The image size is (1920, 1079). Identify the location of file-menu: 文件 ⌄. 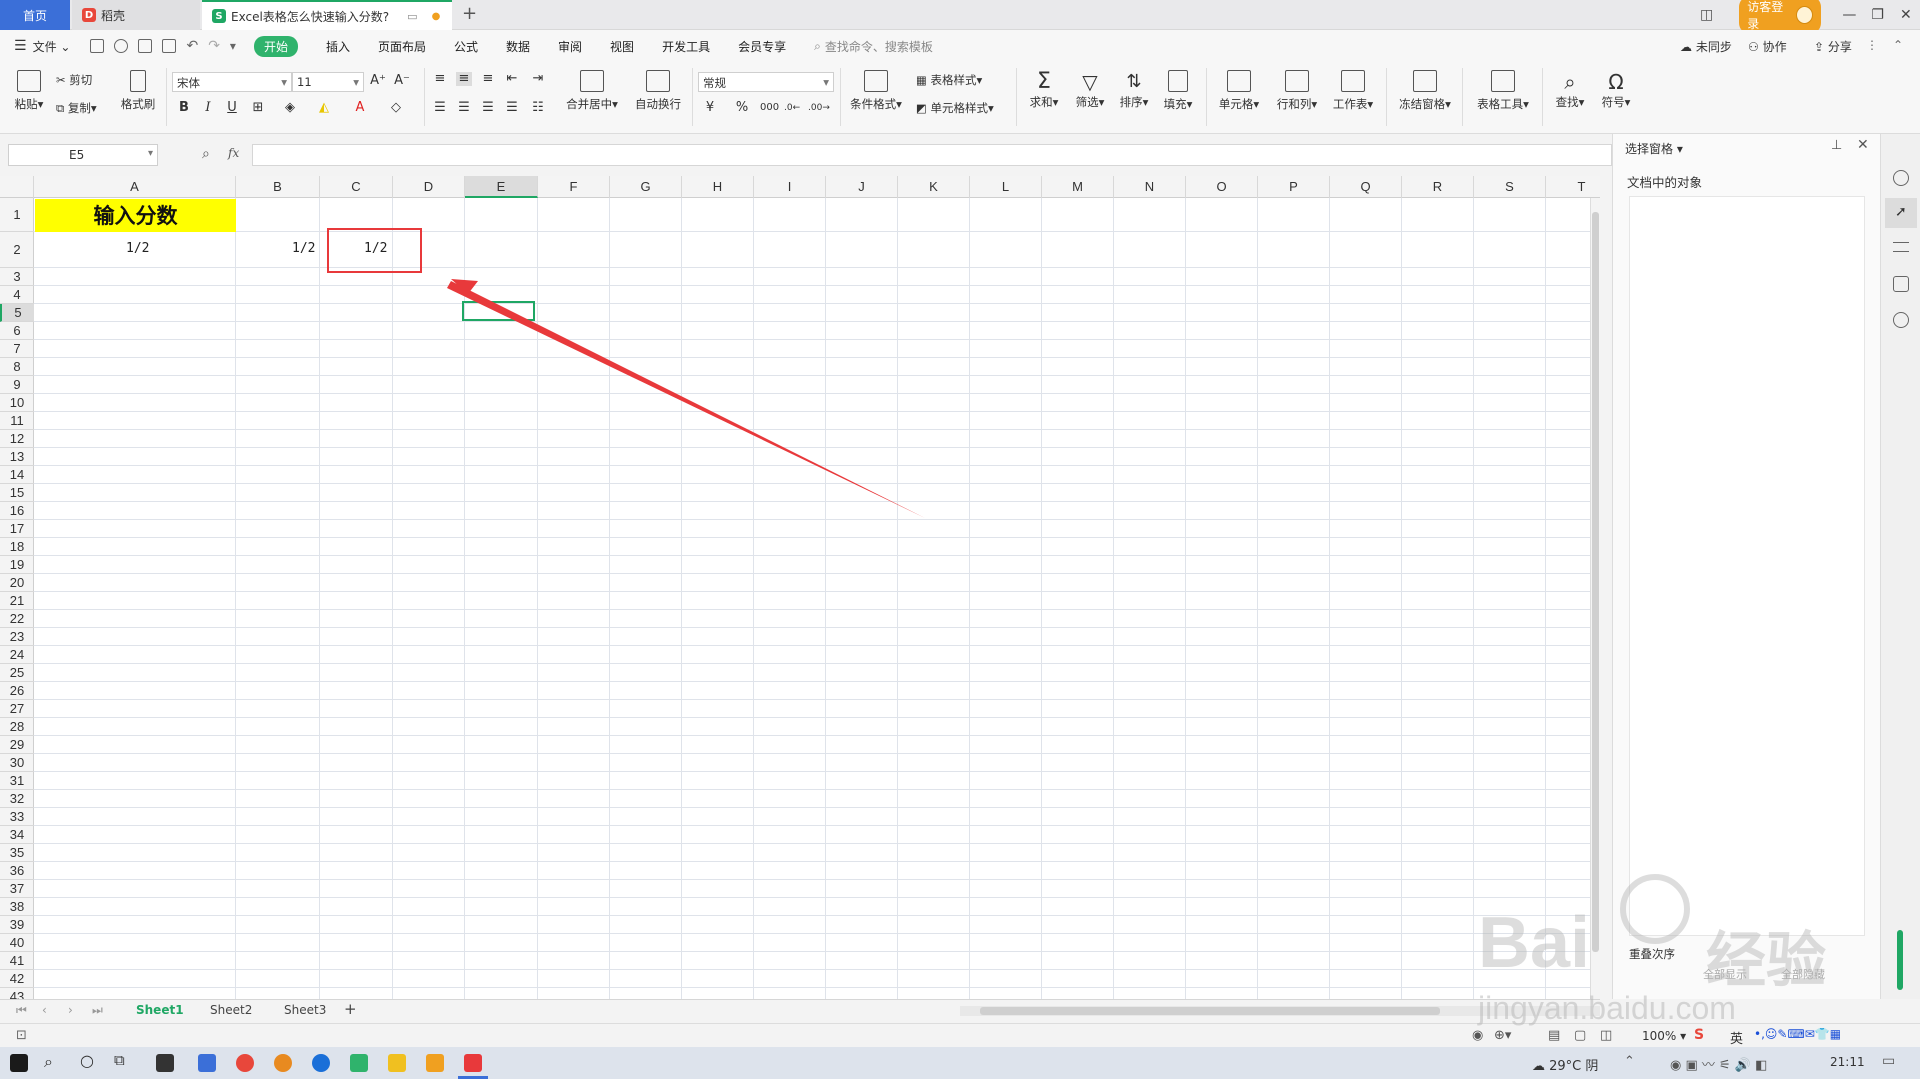
(52, 46).